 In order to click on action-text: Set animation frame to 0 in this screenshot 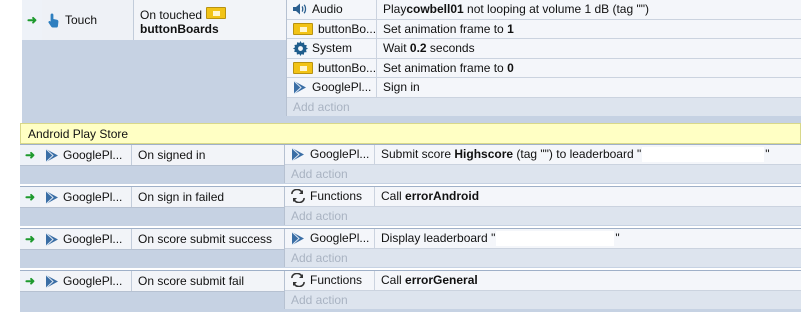, I will do `click(589, 68)`.